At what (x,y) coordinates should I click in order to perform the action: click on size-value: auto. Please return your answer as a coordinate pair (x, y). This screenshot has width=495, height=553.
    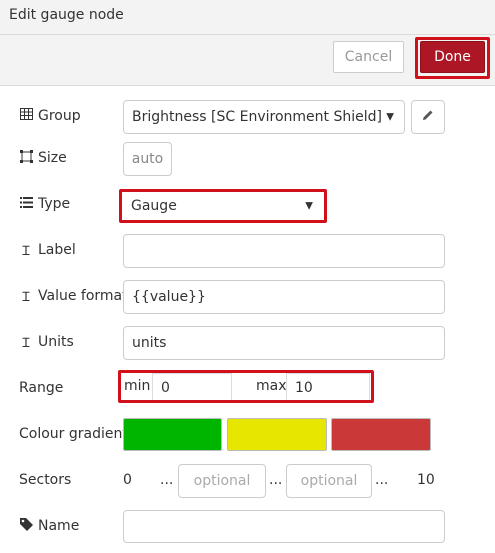
    Looking at the image, I should click on (147, 159).